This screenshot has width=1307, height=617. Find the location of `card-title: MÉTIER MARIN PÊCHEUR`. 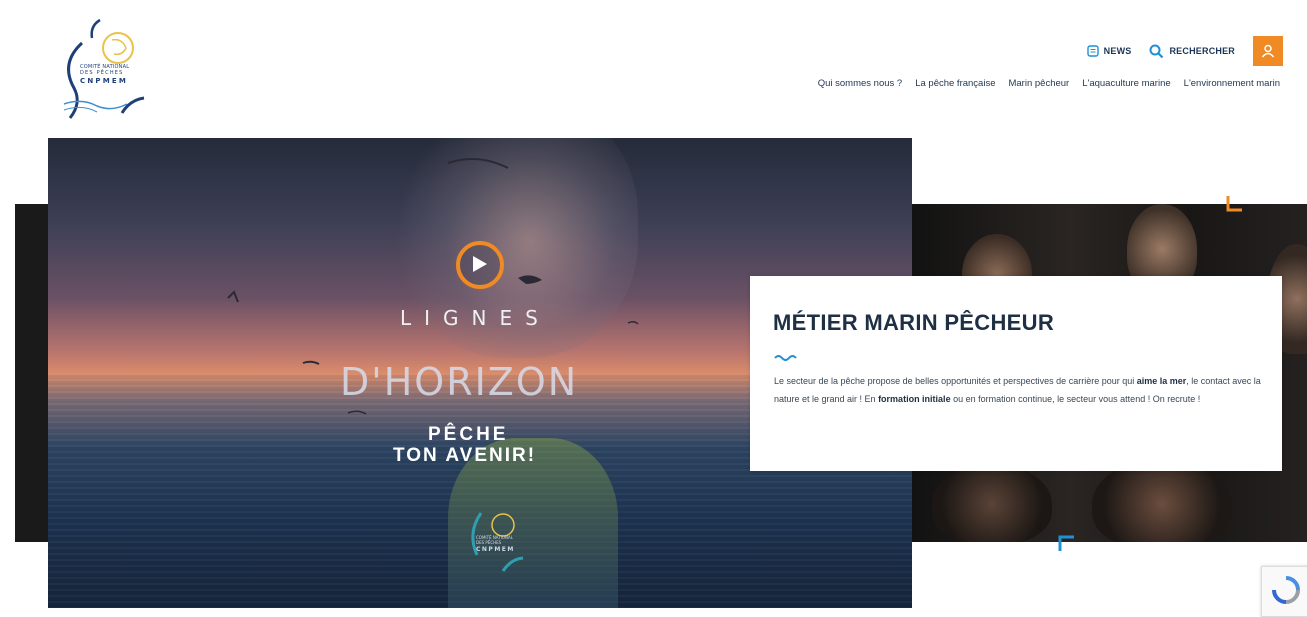

card-title: MÉTIER MARIN PÊCHEUR is located at coordinates (914, 322).